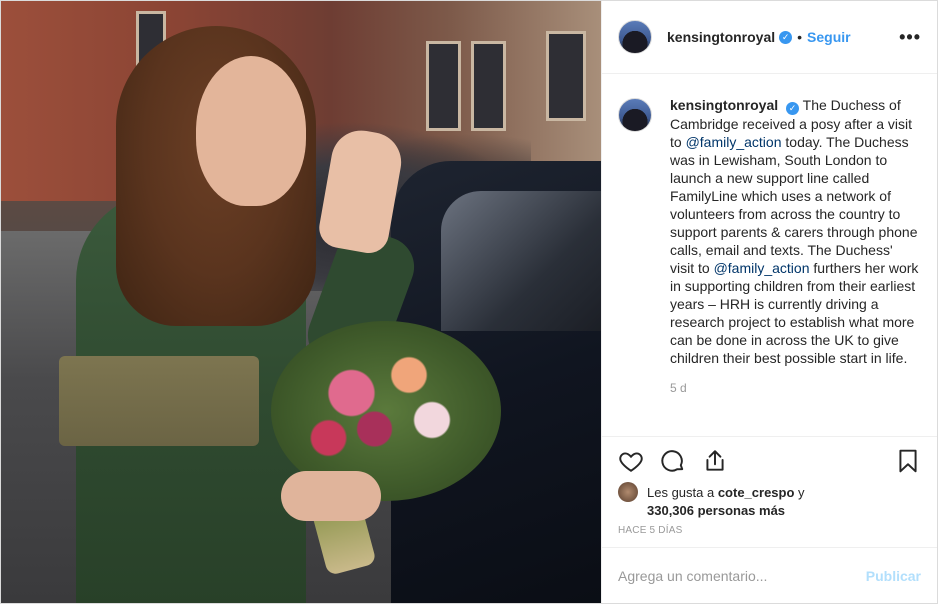  Describe the element at coordinates (682, 492) in the screenshot. I see `likes-prefix: Les gusta a` at that location.